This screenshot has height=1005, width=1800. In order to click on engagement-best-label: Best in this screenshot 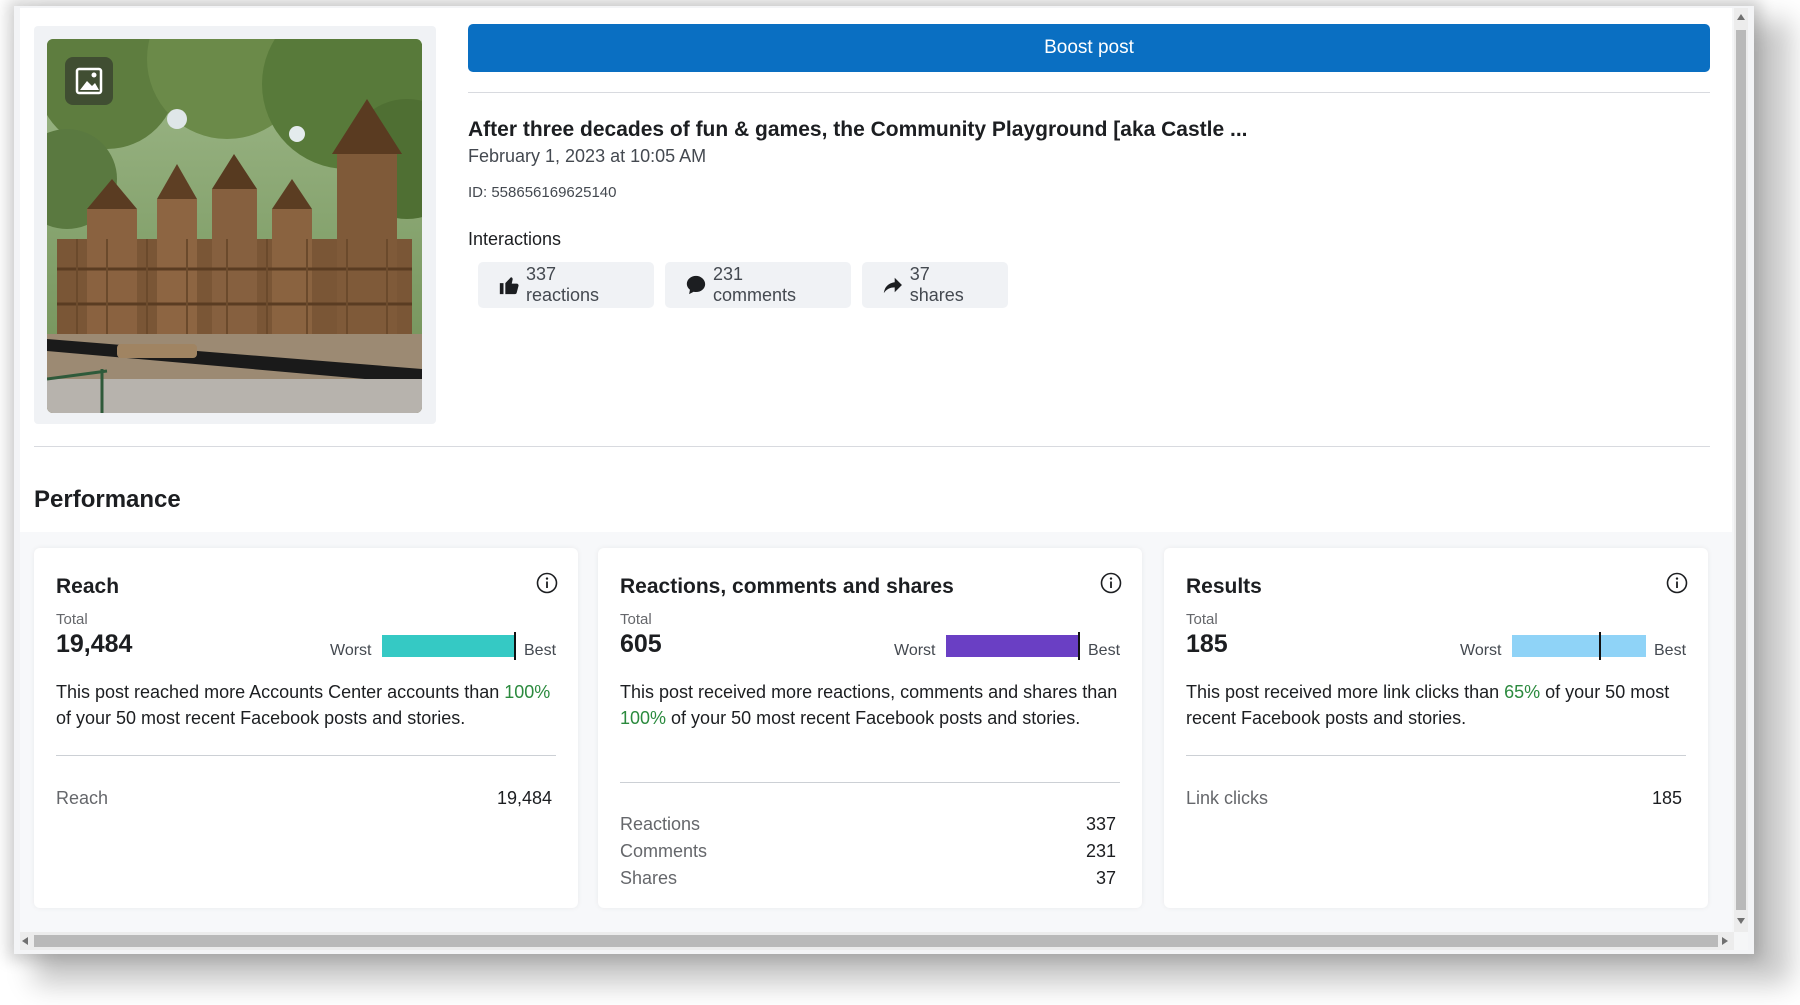, I will do `click(1104, 650)`.